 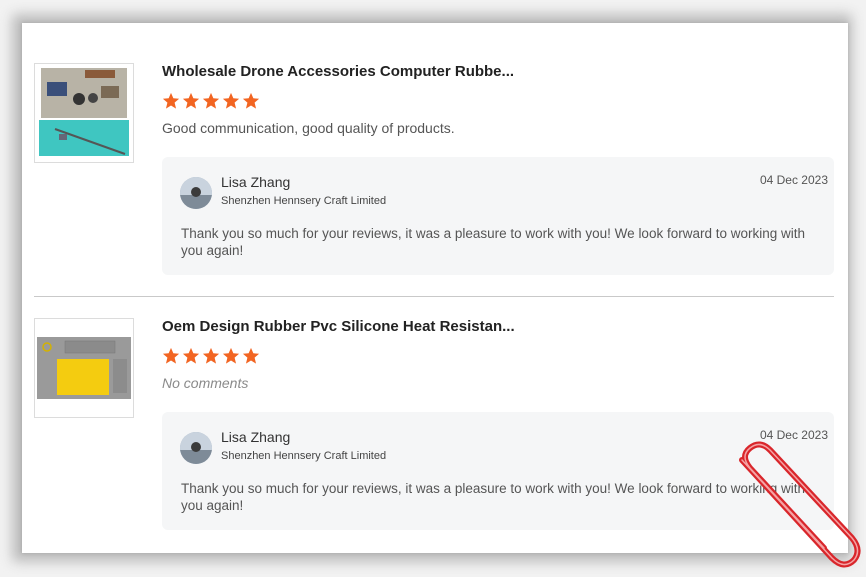 I want to click on paperclip-icon, so click(x=800, y=504).